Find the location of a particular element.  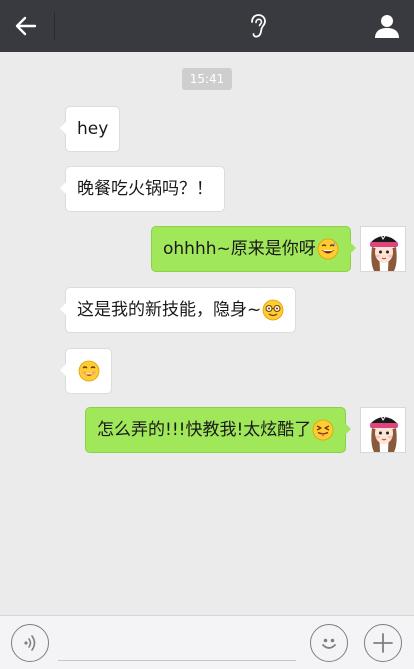

message-timestamp: 15:41 is located at coordinates (207, 79).